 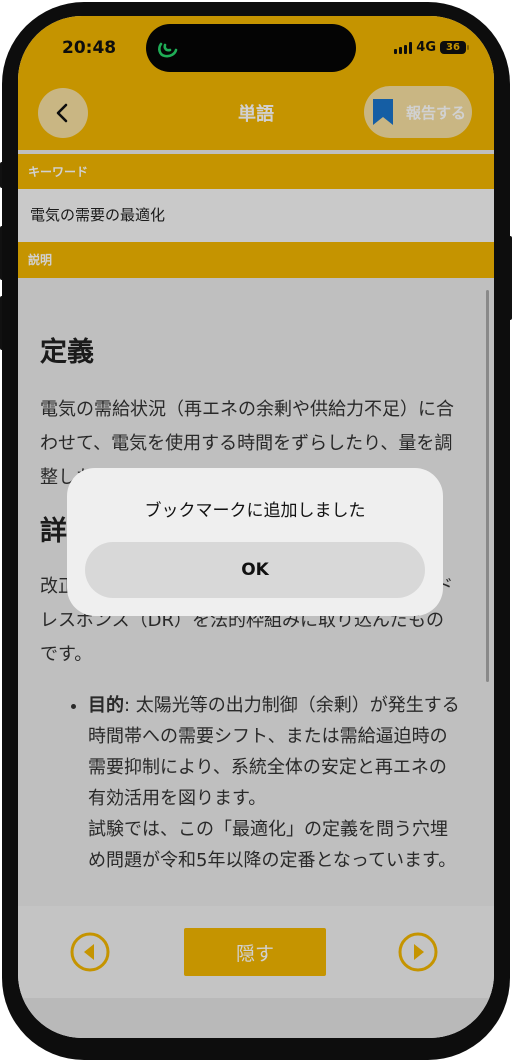 I want to click on alert-message: ブックマークに追加しました, so click(x=255, y=511).